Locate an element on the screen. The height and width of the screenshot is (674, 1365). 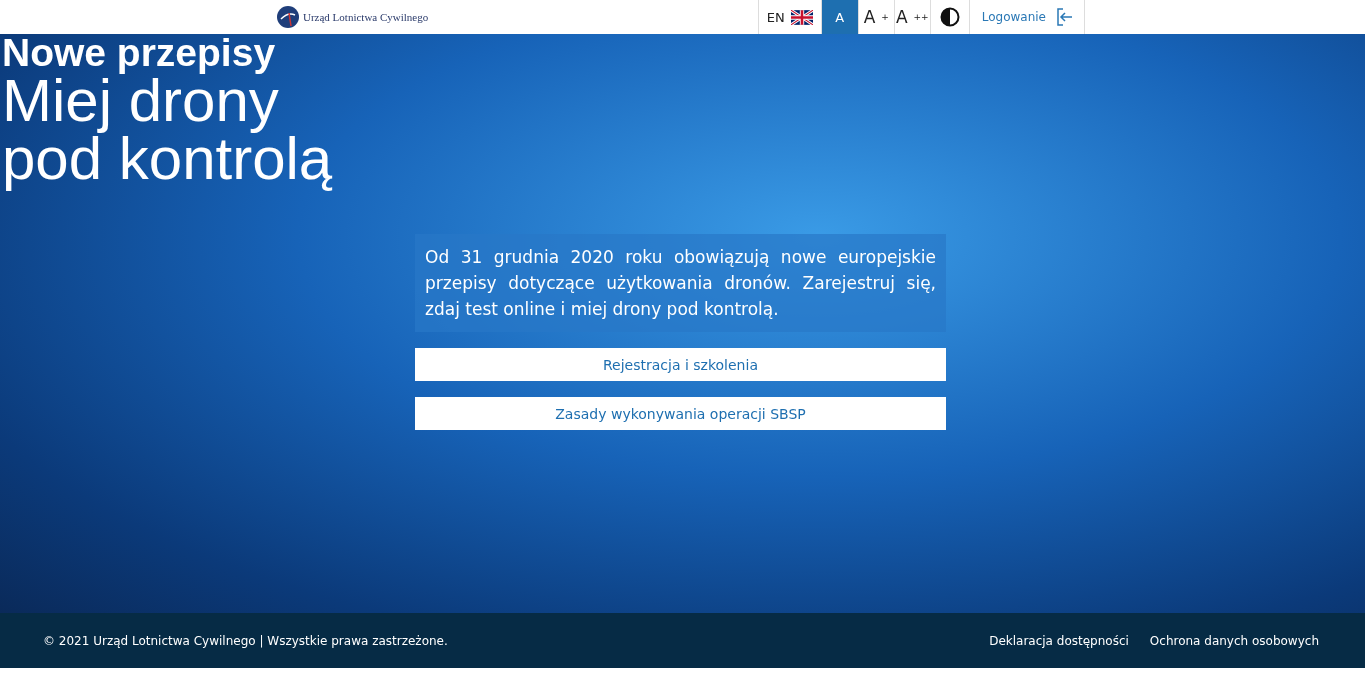
hero-button: Zasady wykonywania operacji SBSP is located at coordinates (680, 413).